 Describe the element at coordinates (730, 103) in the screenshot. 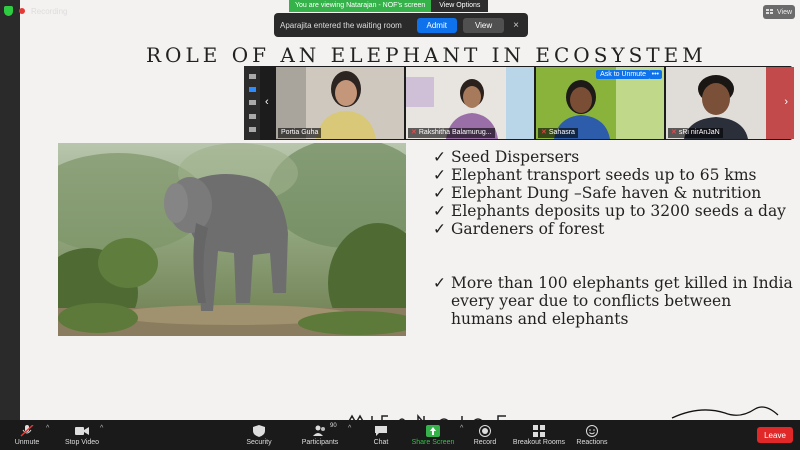

I see `participant-tile: ✕ sRi nirAnJaN` at that location.